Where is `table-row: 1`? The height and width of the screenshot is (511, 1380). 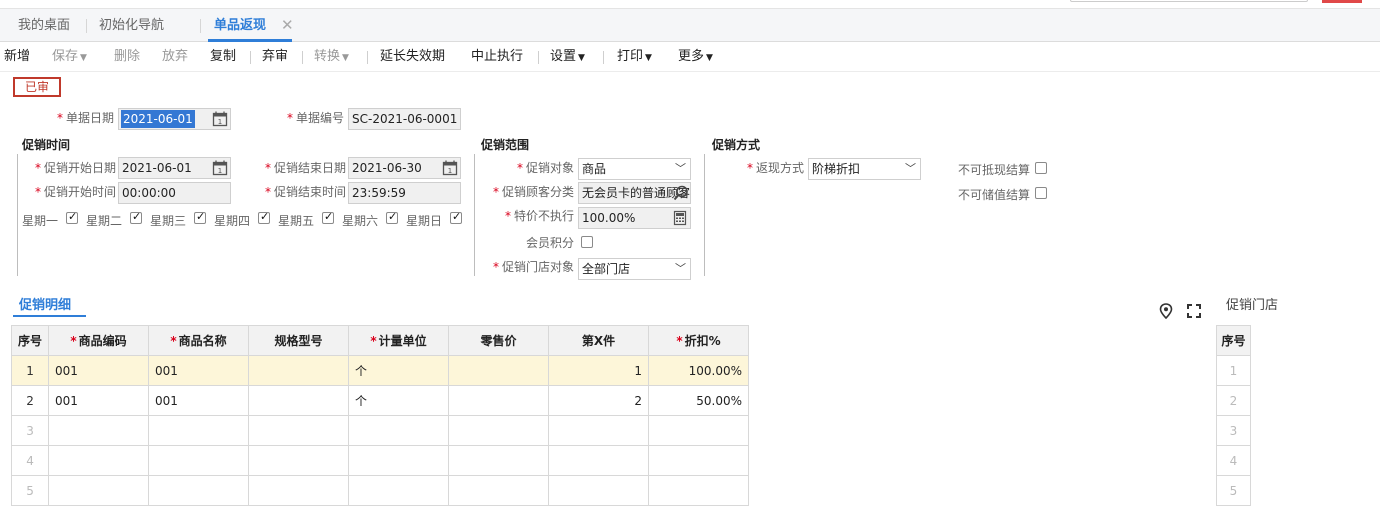
table-row: 1 is located at coordinates (1233, 370).